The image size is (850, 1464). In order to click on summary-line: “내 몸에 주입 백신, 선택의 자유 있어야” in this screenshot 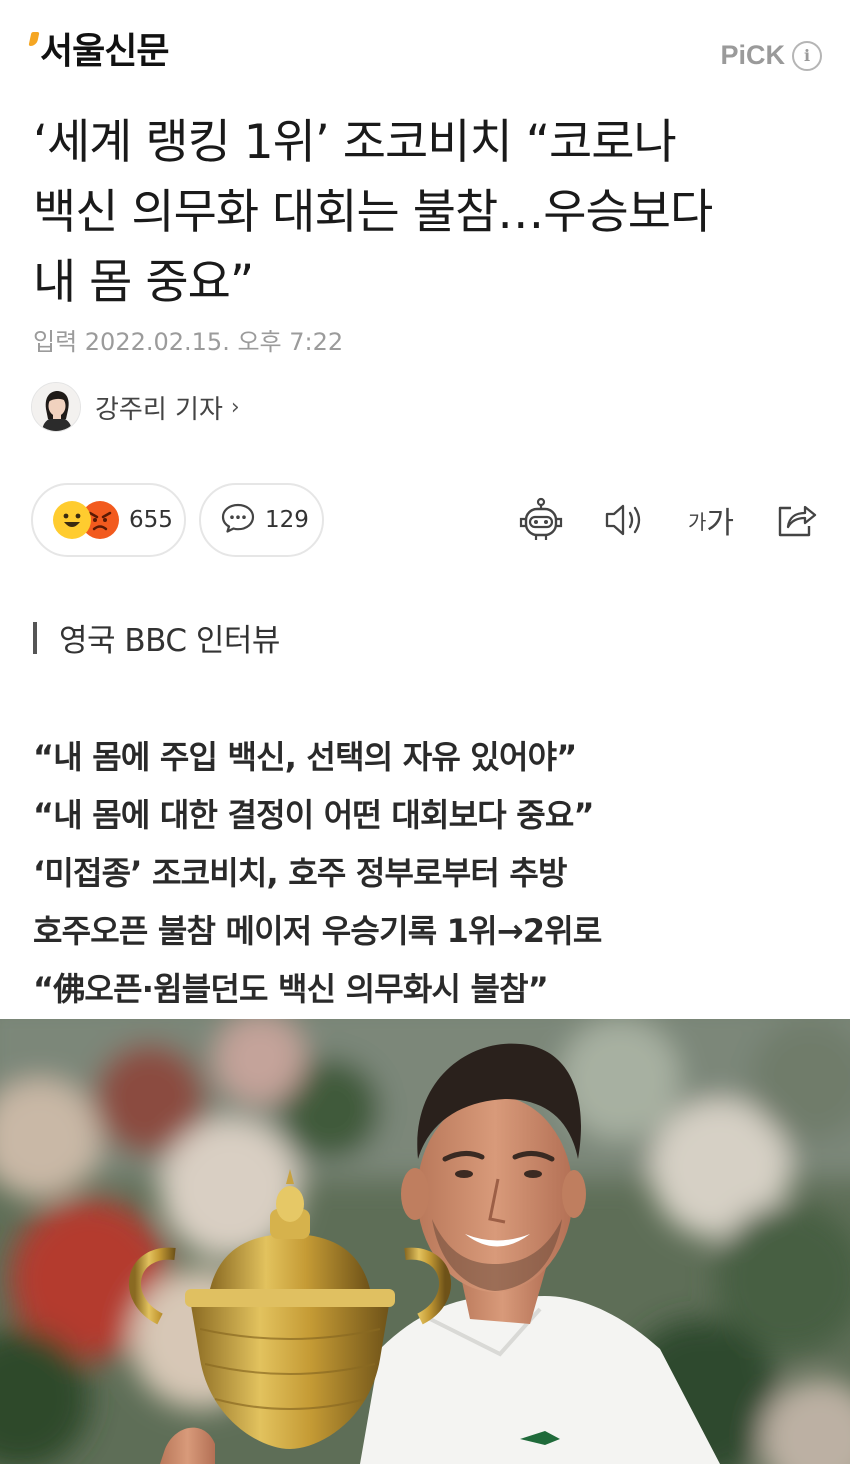, I will do `click(305, 757)`.